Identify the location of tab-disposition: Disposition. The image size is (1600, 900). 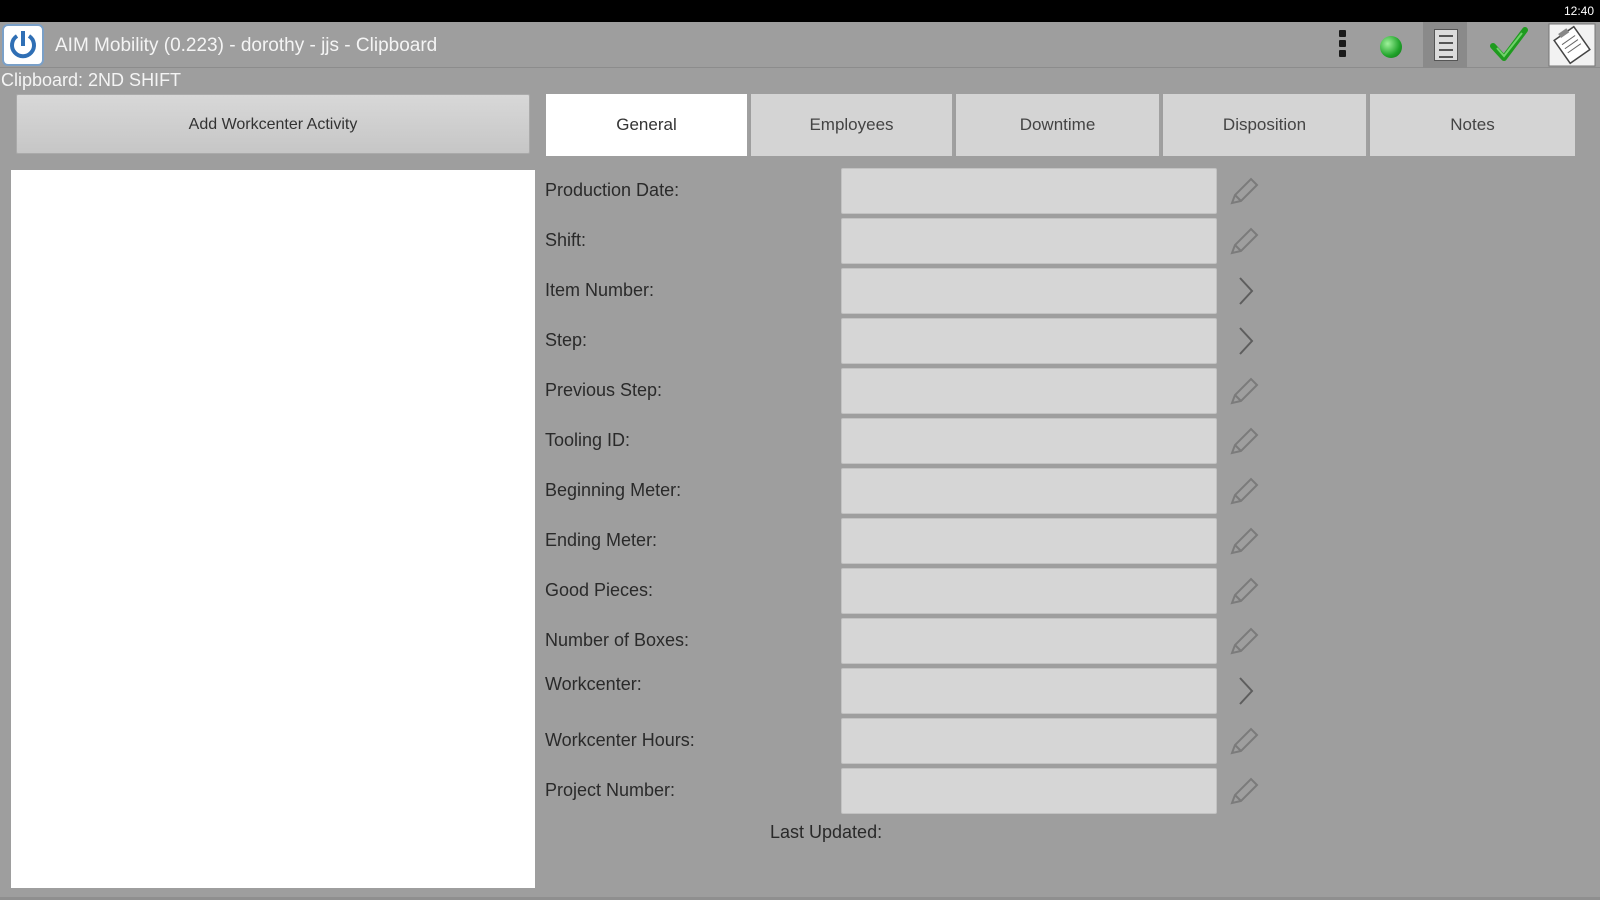
(1265, 125).